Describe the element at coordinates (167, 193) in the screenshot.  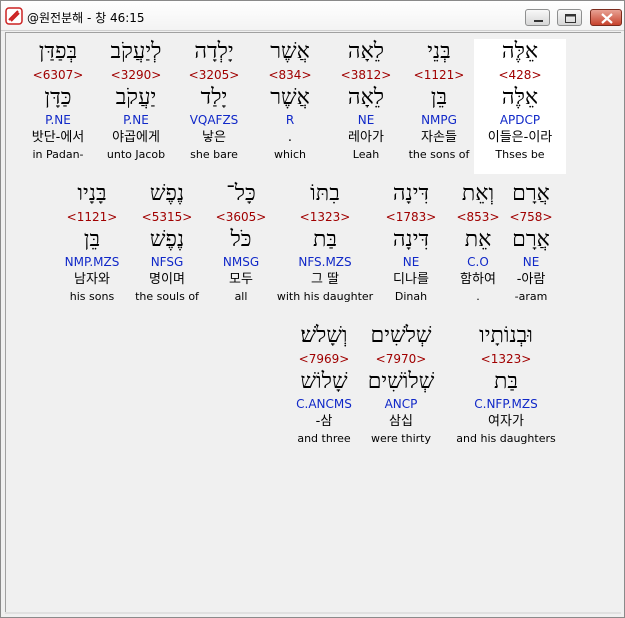
I see `hebrew-word: נֶפֶשׁ` at that location.